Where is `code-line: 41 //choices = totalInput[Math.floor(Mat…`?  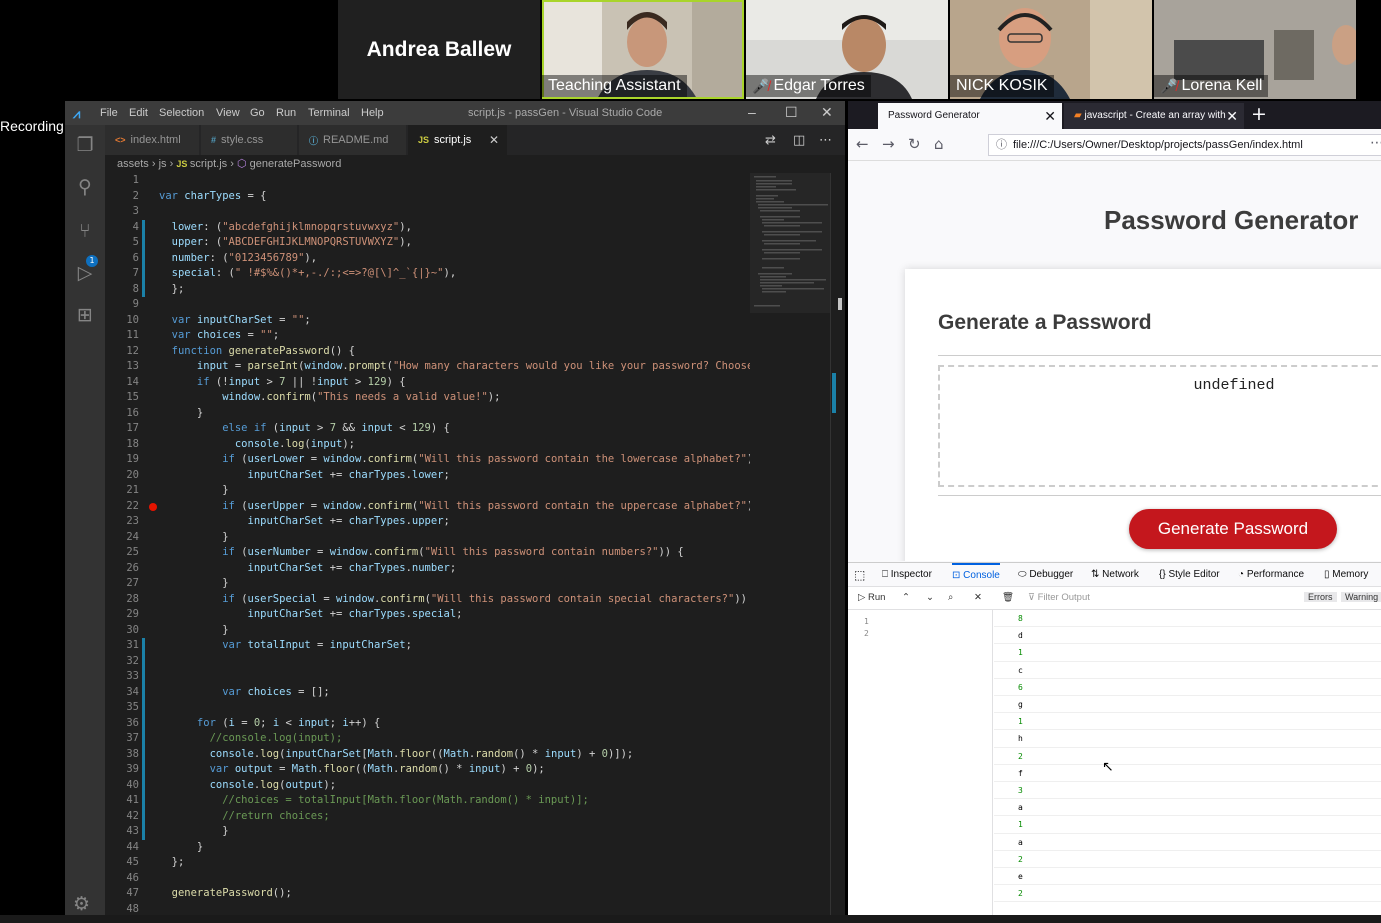
code-line: 41 //choices = totalInput[Math.floor(Mat… is located at coordinates (427, 801).